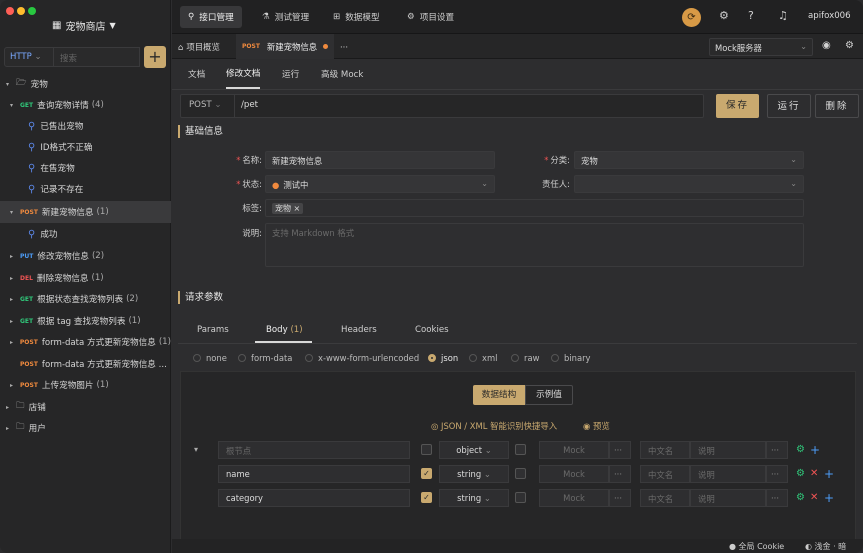 This screenshot has width=863, height=553. What do you see at coordinates (443, 358) in the screenshot?
I see `body-type-json: json` at bounding box center [443, 358].